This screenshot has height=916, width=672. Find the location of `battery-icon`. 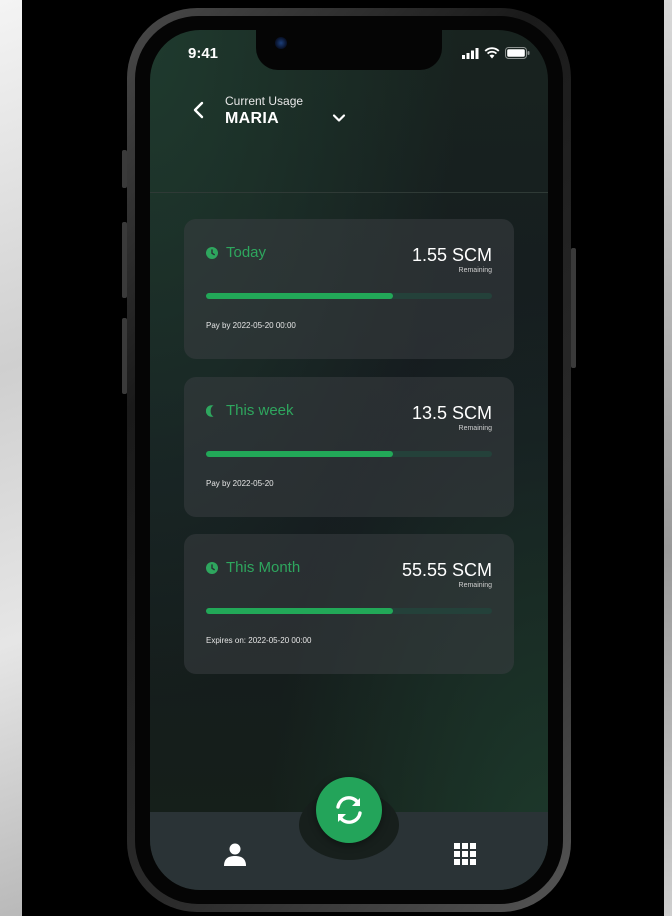

battery-icon is located at coordinates (517, 53).